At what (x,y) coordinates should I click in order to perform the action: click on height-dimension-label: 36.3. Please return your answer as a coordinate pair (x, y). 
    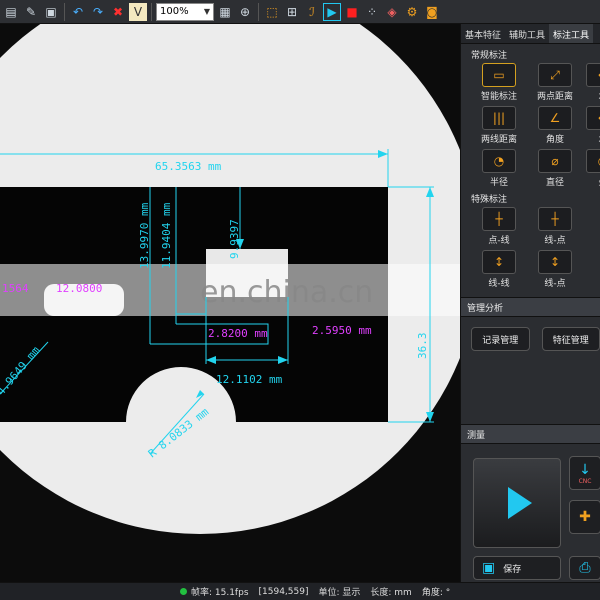
    Looking at the image, I should click on (422, 346).